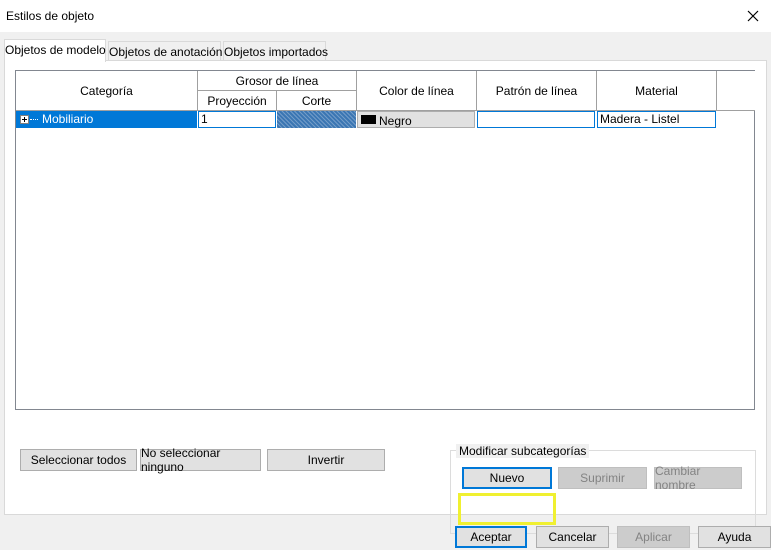 The image size is (771, 550). Describe the element at coordinates (698, 478) in the screenshot. I see `rename-subcategory-button: Cambiar nombre` at that location.